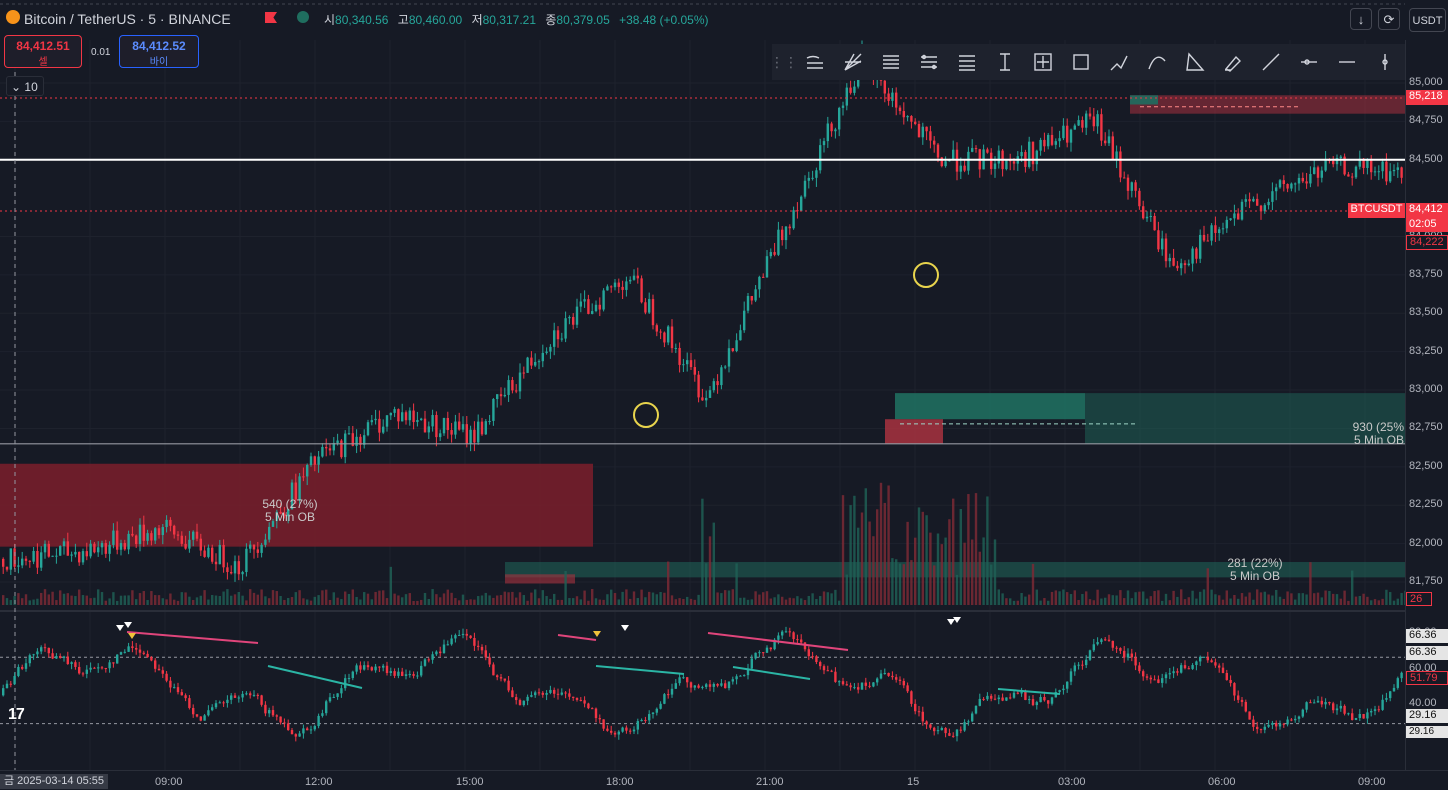 The width and height of the screenshot is (1448, 790). What do you see at coordinates (1361, 19) in the screenshot?
I see `scroll-down-icon: ↓` at bounding box center [1361, 19].